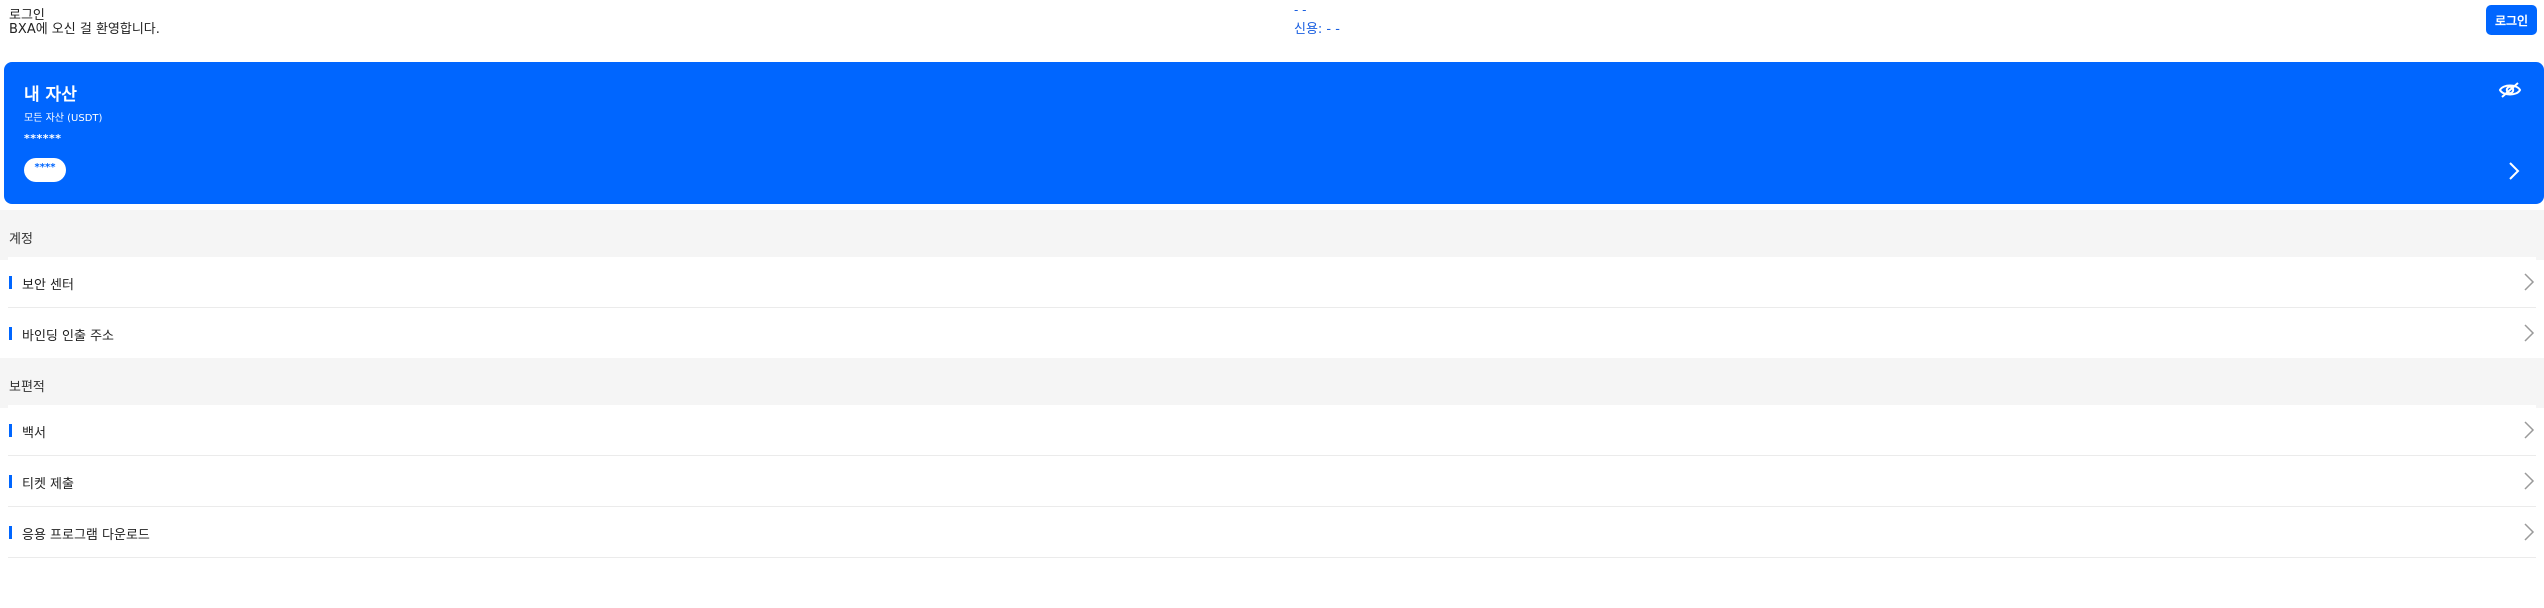 The height and width of the screenshot is (608, 2544). Describe the element at coordinates (68, 336) in the screenshot. I see `menu-item-label: 바인딩 인출 주소` at that location.